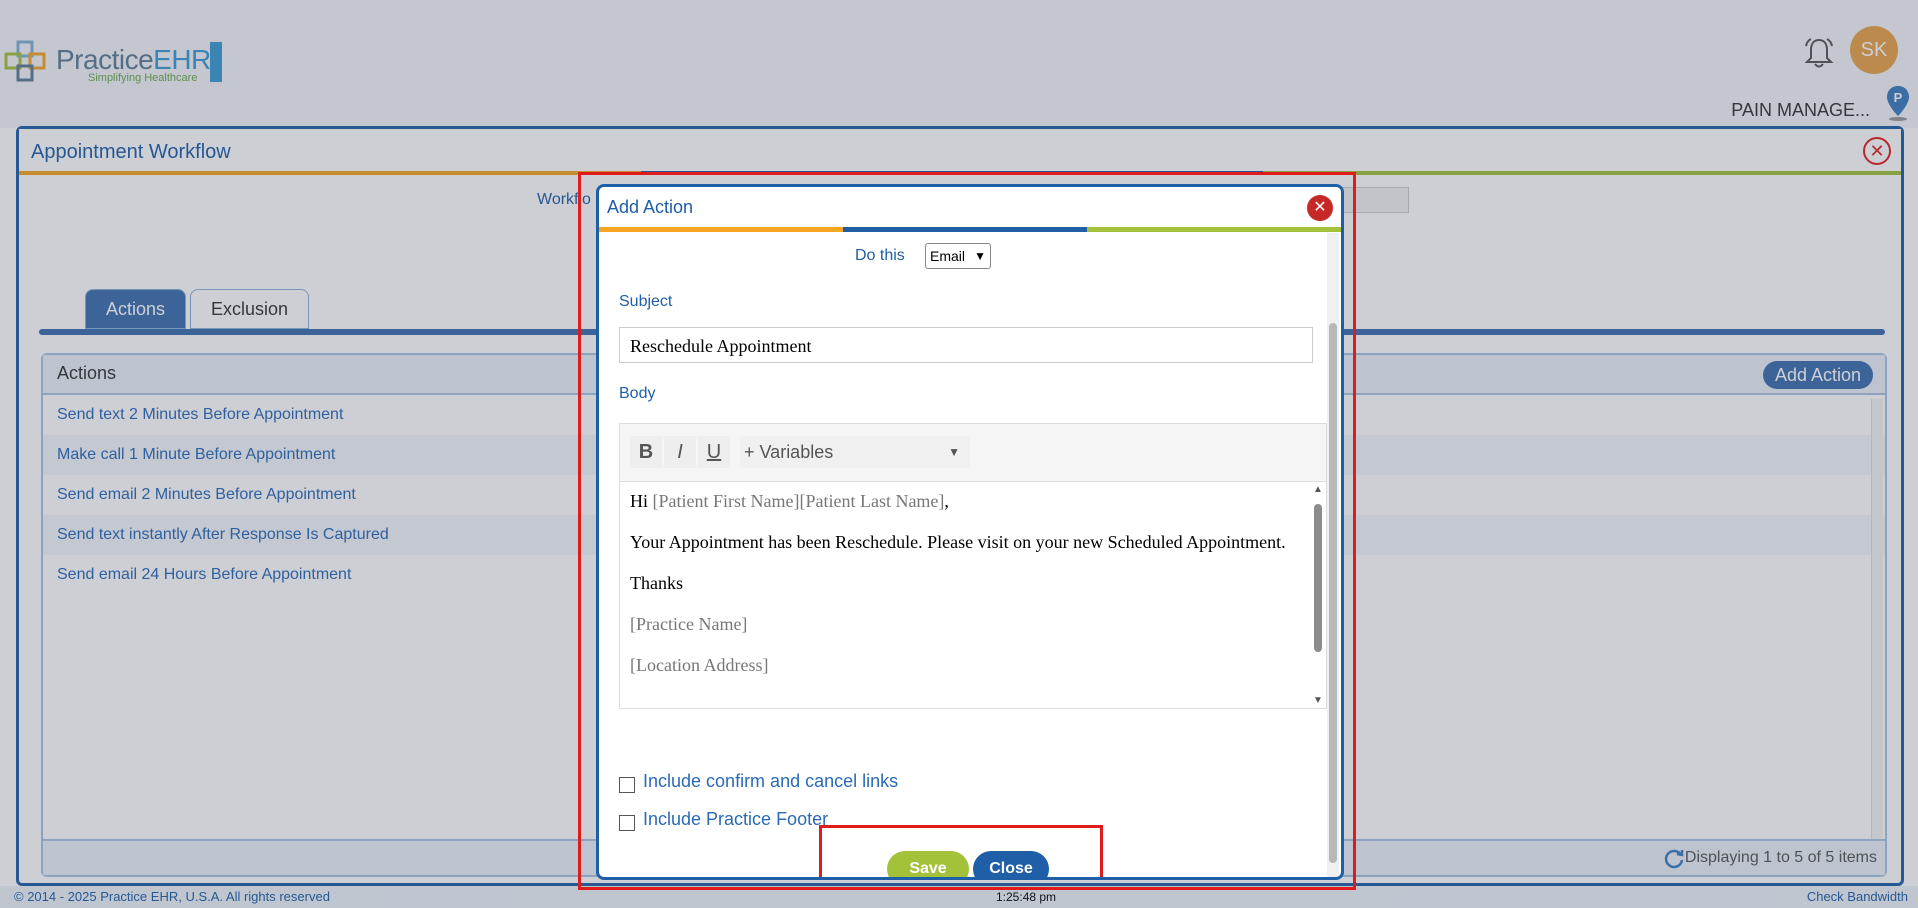  I want to click on dialog-header: Add Action ✕, so click(970, 209).